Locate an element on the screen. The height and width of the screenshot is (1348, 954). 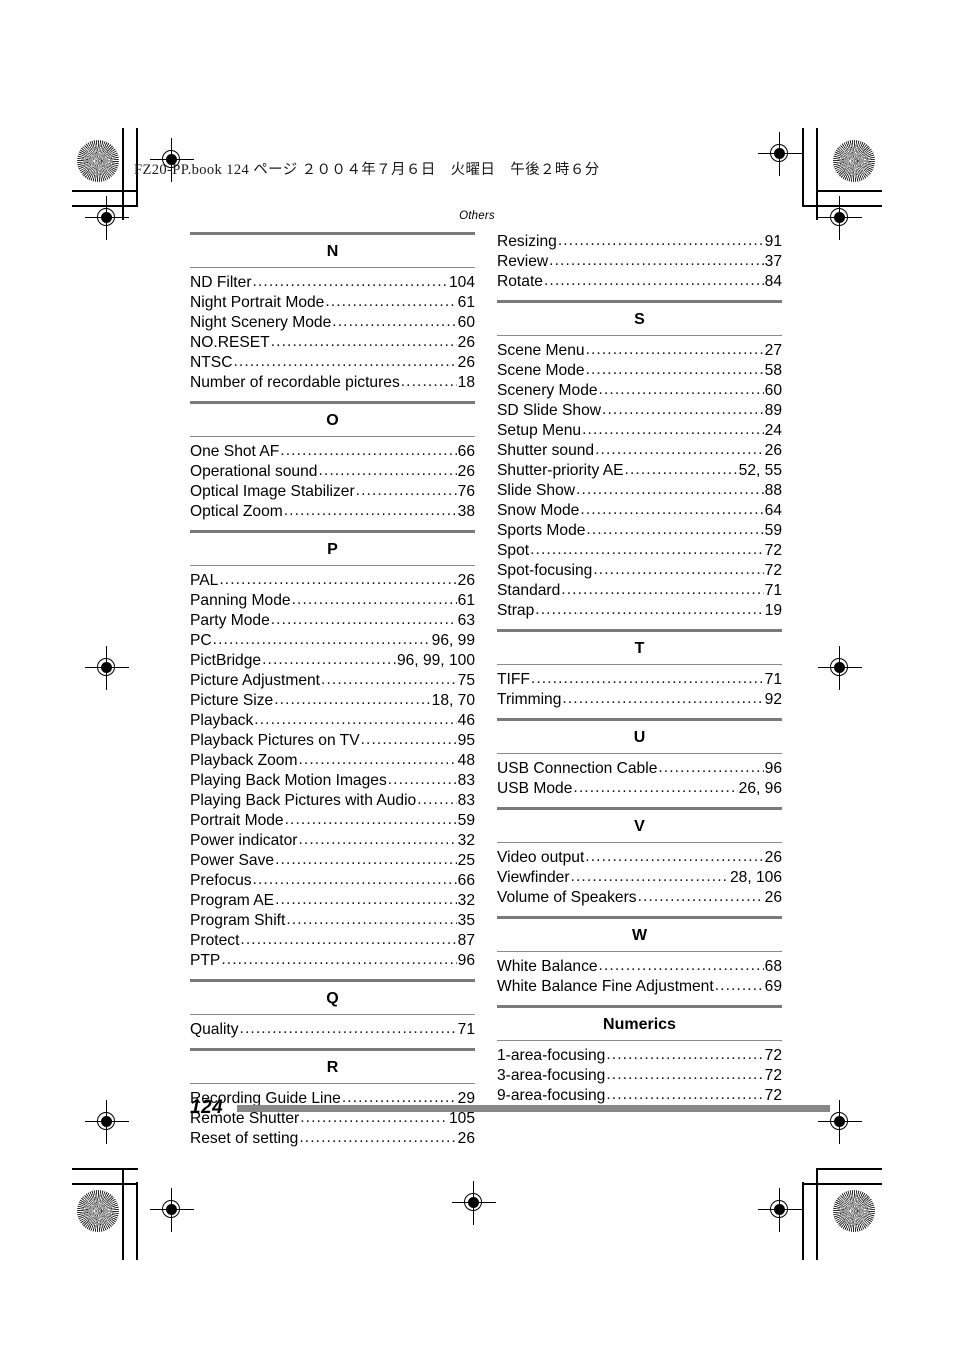
index-entry-page-number: 35 is located at coordinates (466, 920).